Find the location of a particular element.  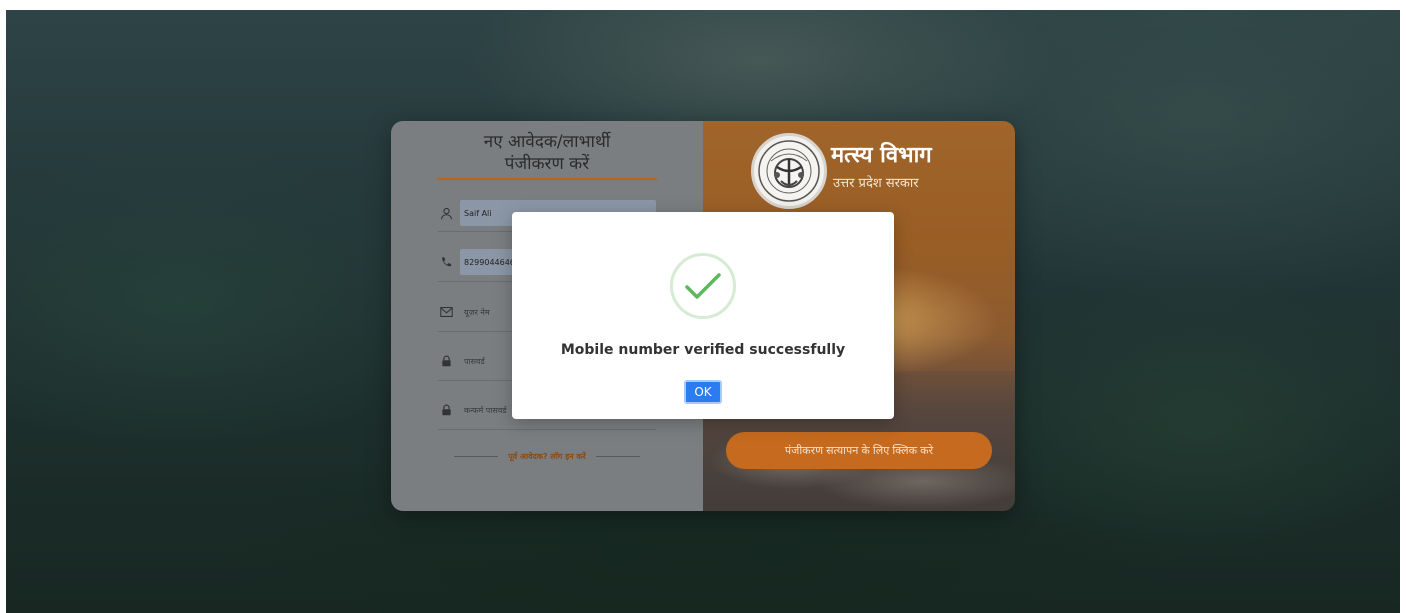

phone-icon is located at coordinates (446, 262).